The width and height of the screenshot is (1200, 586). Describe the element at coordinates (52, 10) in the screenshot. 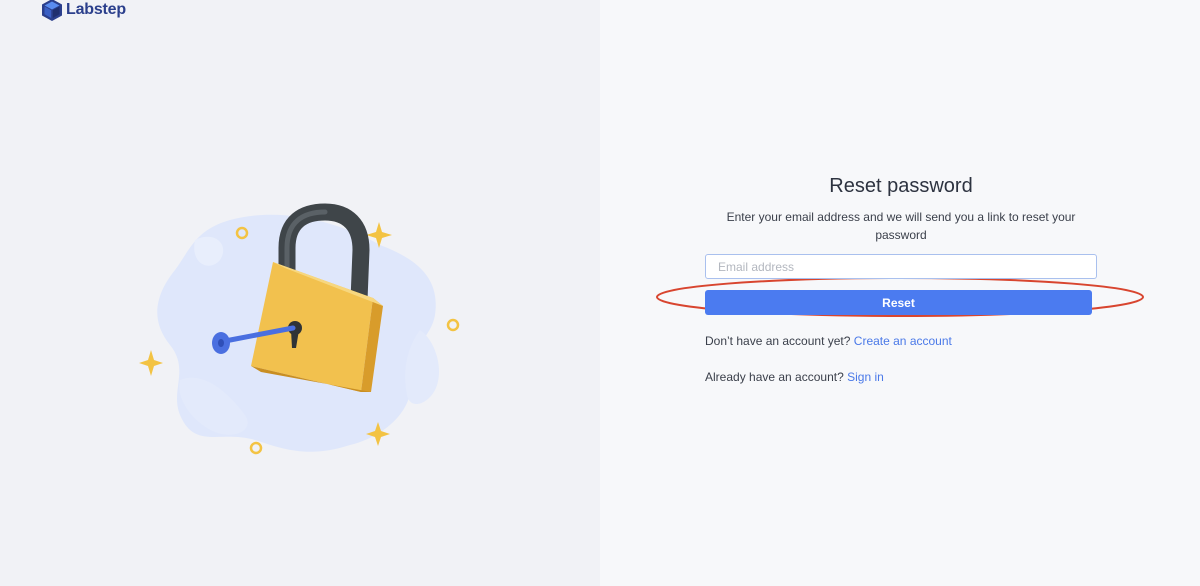

I see `labstep-cube-icon` at that location.